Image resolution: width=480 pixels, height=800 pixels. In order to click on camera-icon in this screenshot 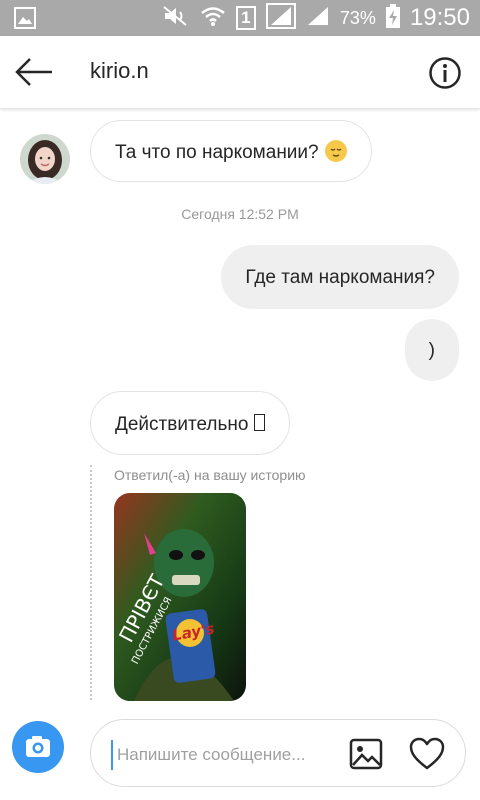, I will do `click(38, 746)`.